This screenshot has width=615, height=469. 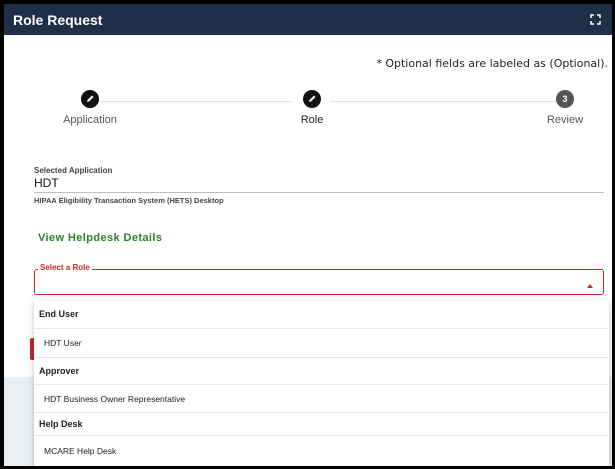 I want to click on role-option: HDT Business Owner Representative, so click(x=321, y=399).